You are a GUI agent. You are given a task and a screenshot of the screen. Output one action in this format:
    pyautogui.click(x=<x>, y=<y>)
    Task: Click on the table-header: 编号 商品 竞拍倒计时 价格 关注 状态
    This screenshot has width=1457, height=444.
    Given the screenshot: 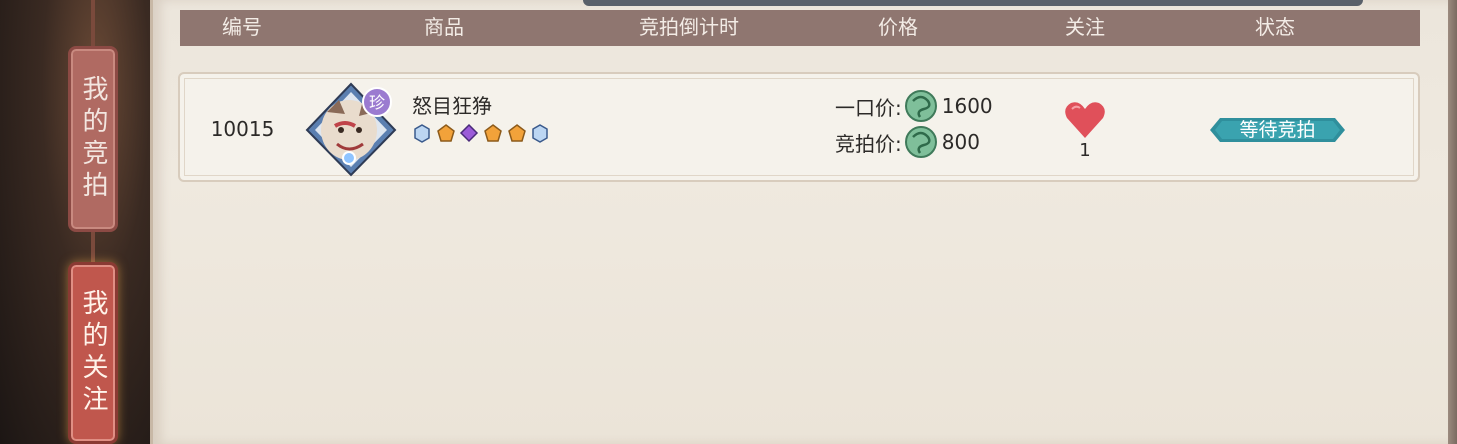 What is the action you would take?
    pyautogui.click(x=800, y=28)
    